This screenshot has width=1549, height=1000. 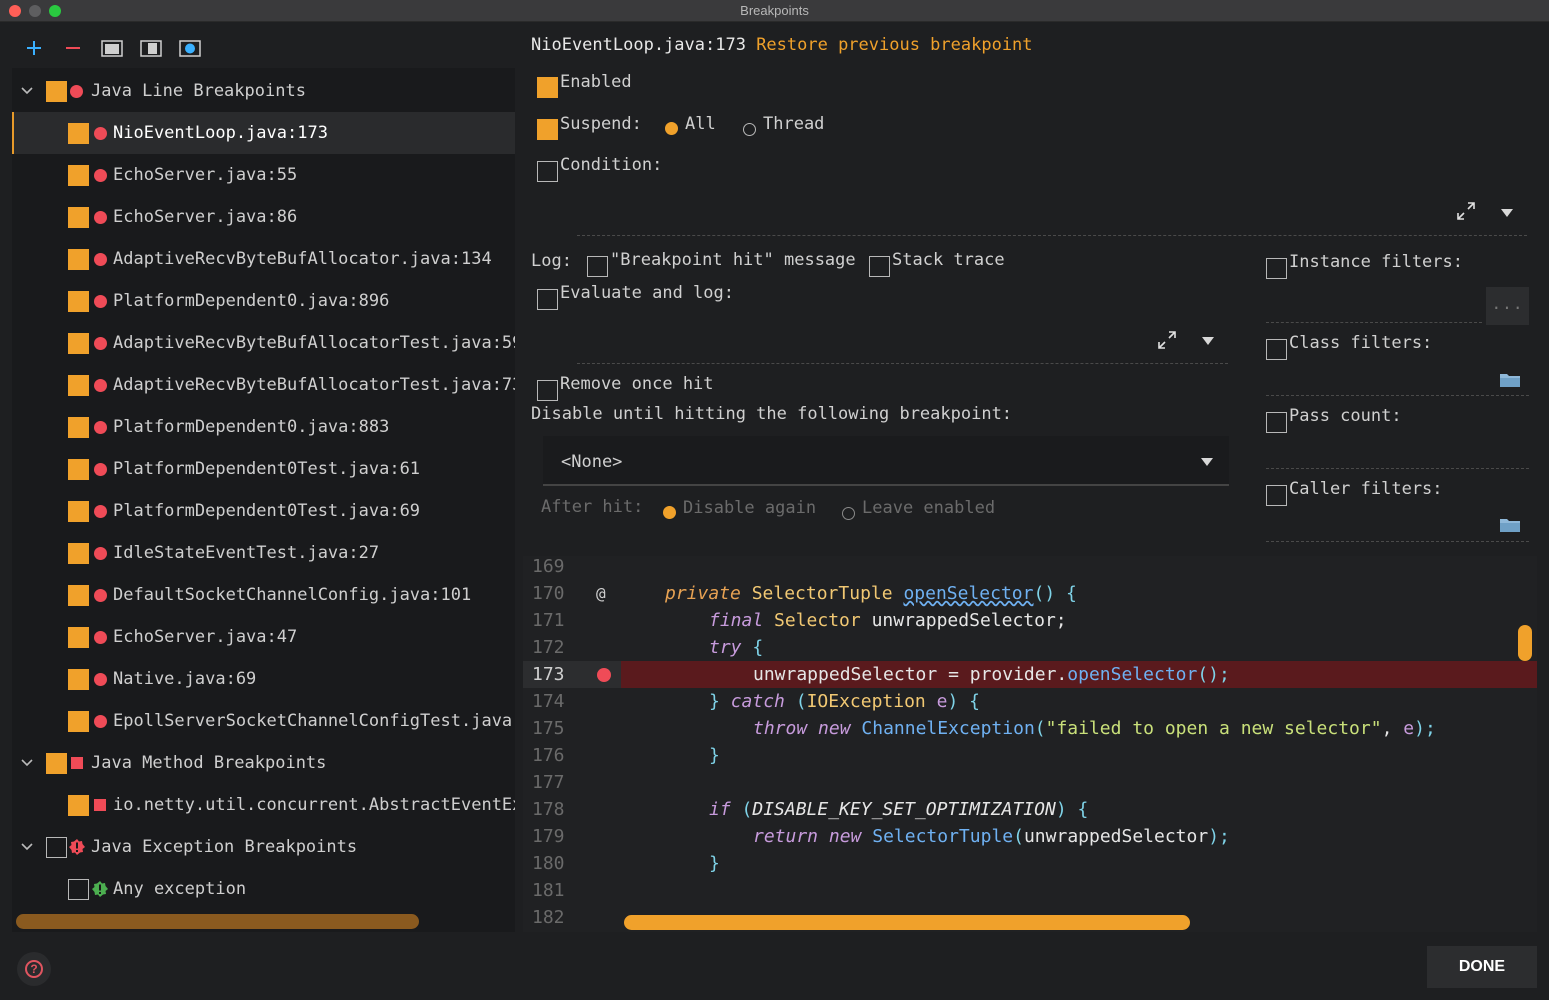 What do you see at coordinates (848, 513) in the screenshot?
I see `leave-enabled-radio` at bounding box center [848, 513].